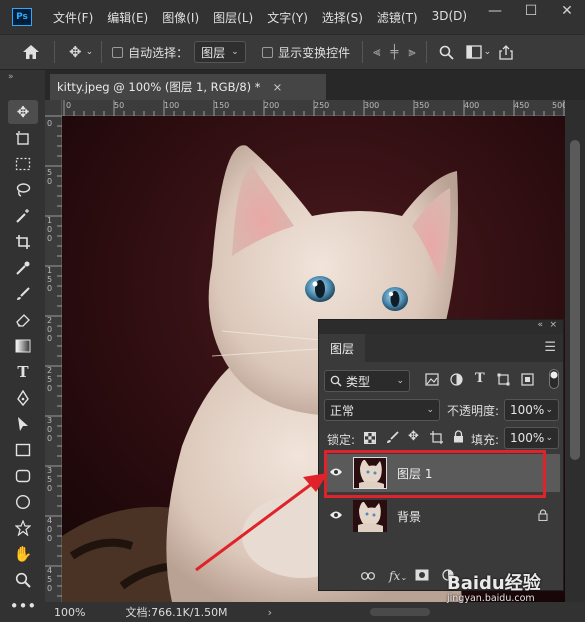  What do you see at coordinates (480, 378) in the screenshot?
I see `type-filter-icon: T` at bounding box center [480, 378].